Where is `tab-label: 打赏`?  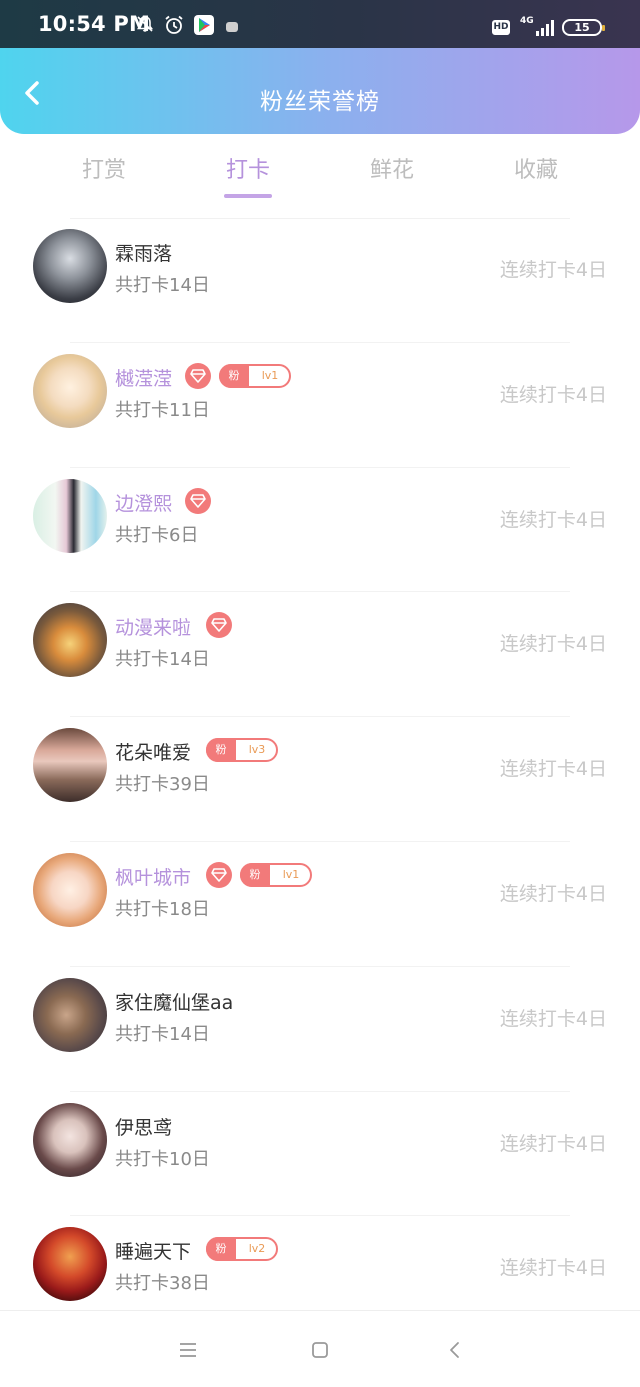
tab-label: 打赏 is located at coordinates (103, 170).